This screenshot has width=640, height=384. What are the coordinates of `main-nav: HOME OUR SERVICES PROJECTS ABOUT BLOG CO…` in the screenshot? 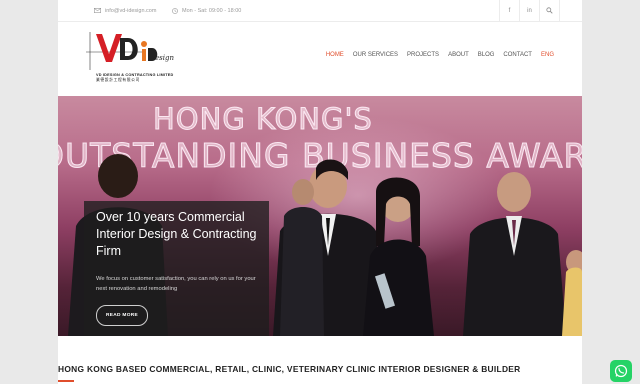 It's located at (440, 55).